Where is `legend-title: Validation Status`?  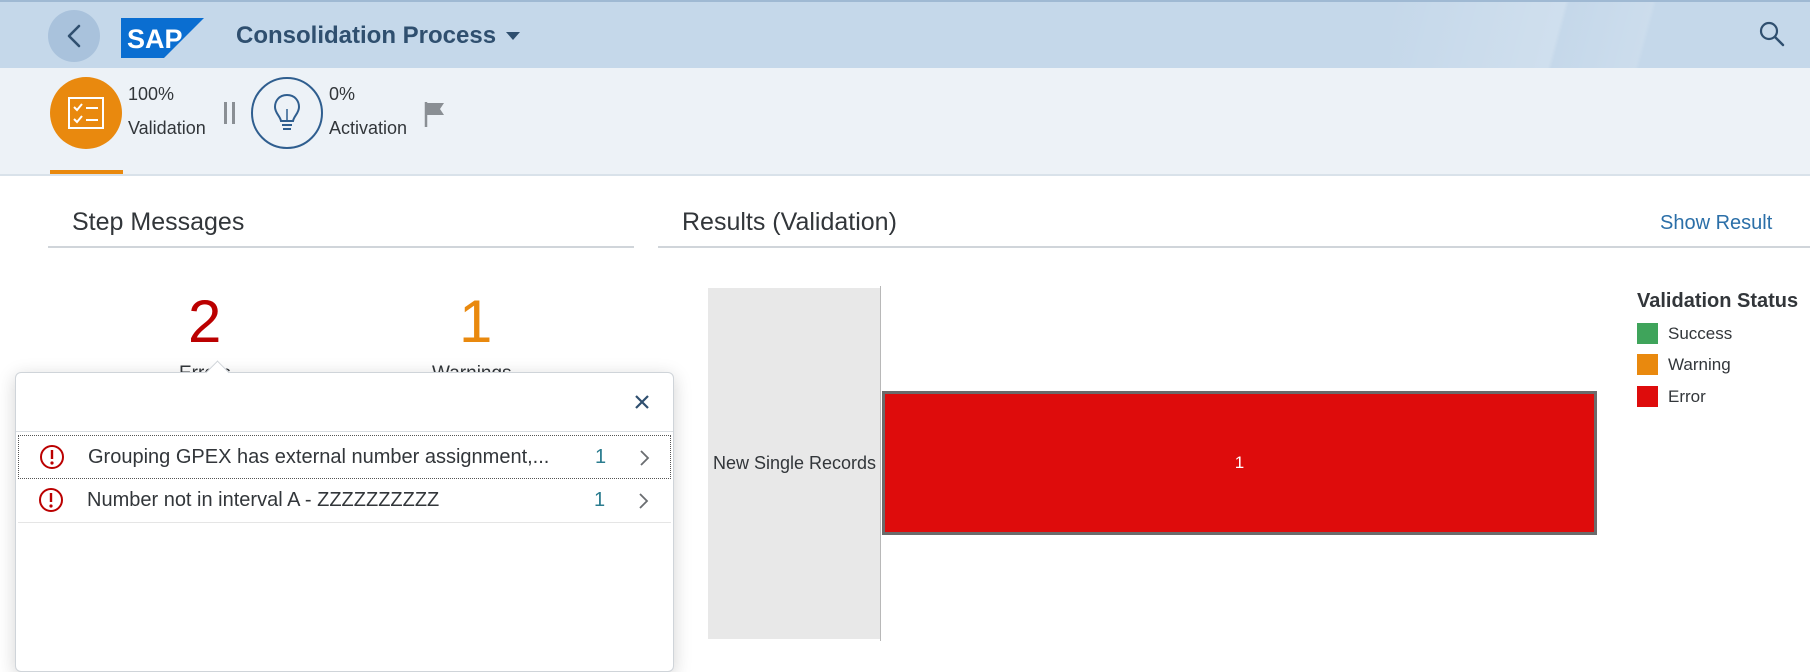 legend-title: Validation Status is located at coordinates (1718, 301).